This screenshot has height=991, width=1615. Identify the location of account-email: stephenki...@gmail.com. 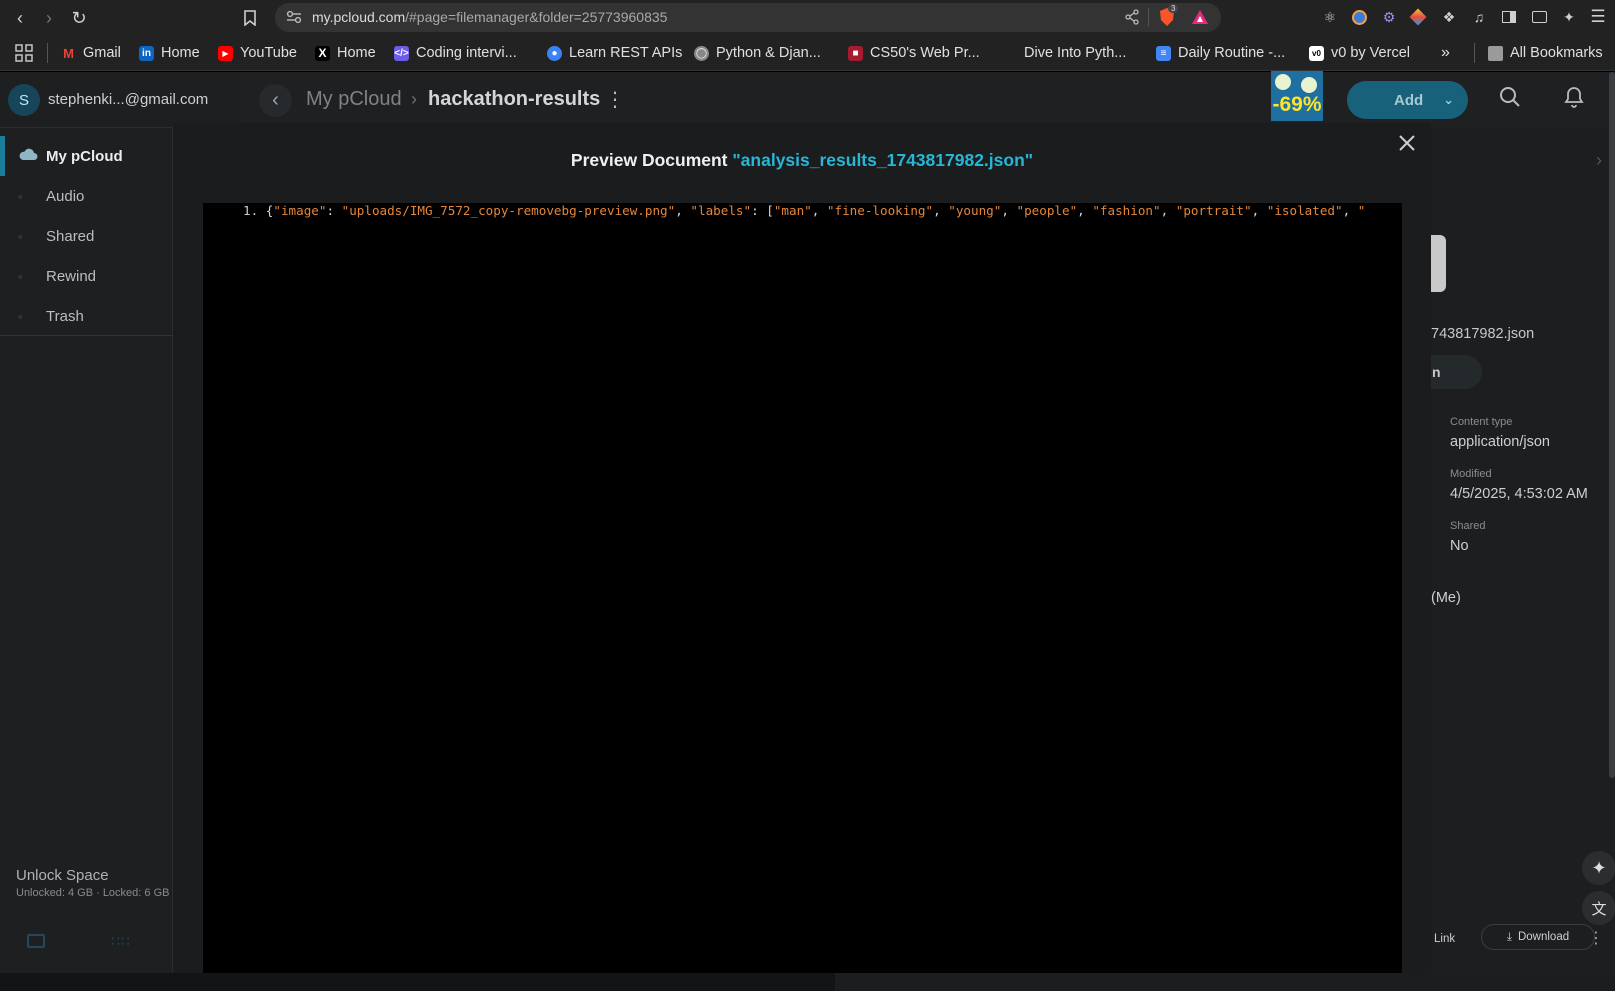
(128, 99).